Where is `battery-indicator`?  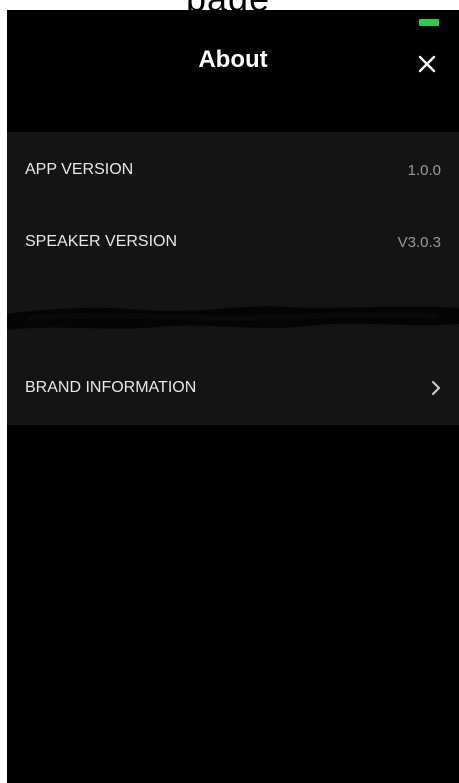 battery-indicator is located at coordinates (429, 22).